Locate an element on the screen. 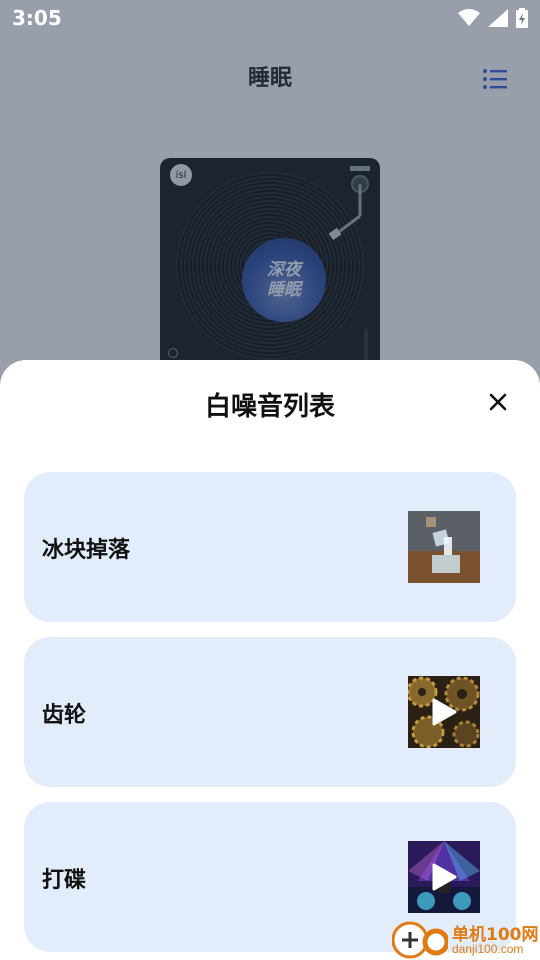  item-label: 齿轮 is located at coordinates (64, 715).